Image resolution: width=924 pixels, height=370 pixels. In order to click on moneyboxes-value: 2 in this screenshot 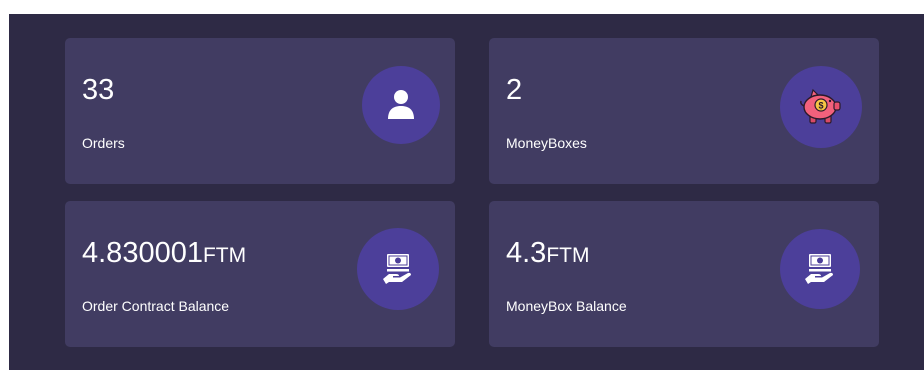, I will do `click(514, 90)`.